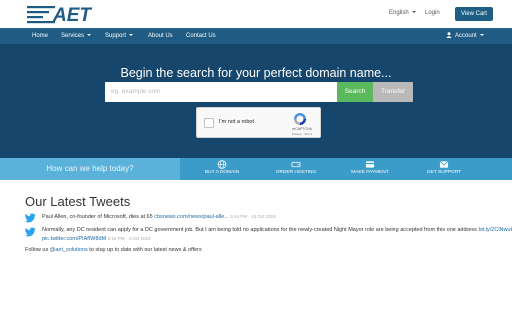 Image resolution: width=512 pixels, height=315 pixels. Describe the element at coordinates (160, 37) in the screenshot. I see `nav-about: About Us` at that location.